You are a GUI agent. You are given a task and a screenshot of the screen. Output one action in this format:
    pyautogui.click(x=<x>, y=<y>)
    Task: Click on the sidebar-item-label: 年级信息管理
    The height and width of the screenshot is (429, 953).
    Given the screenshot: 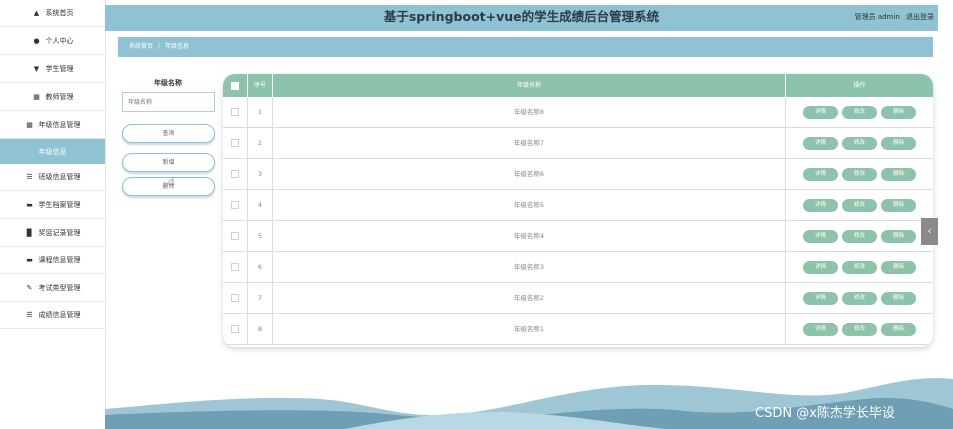 What is the action you would take?
    pyautogui.click(x=59, y=125)
    